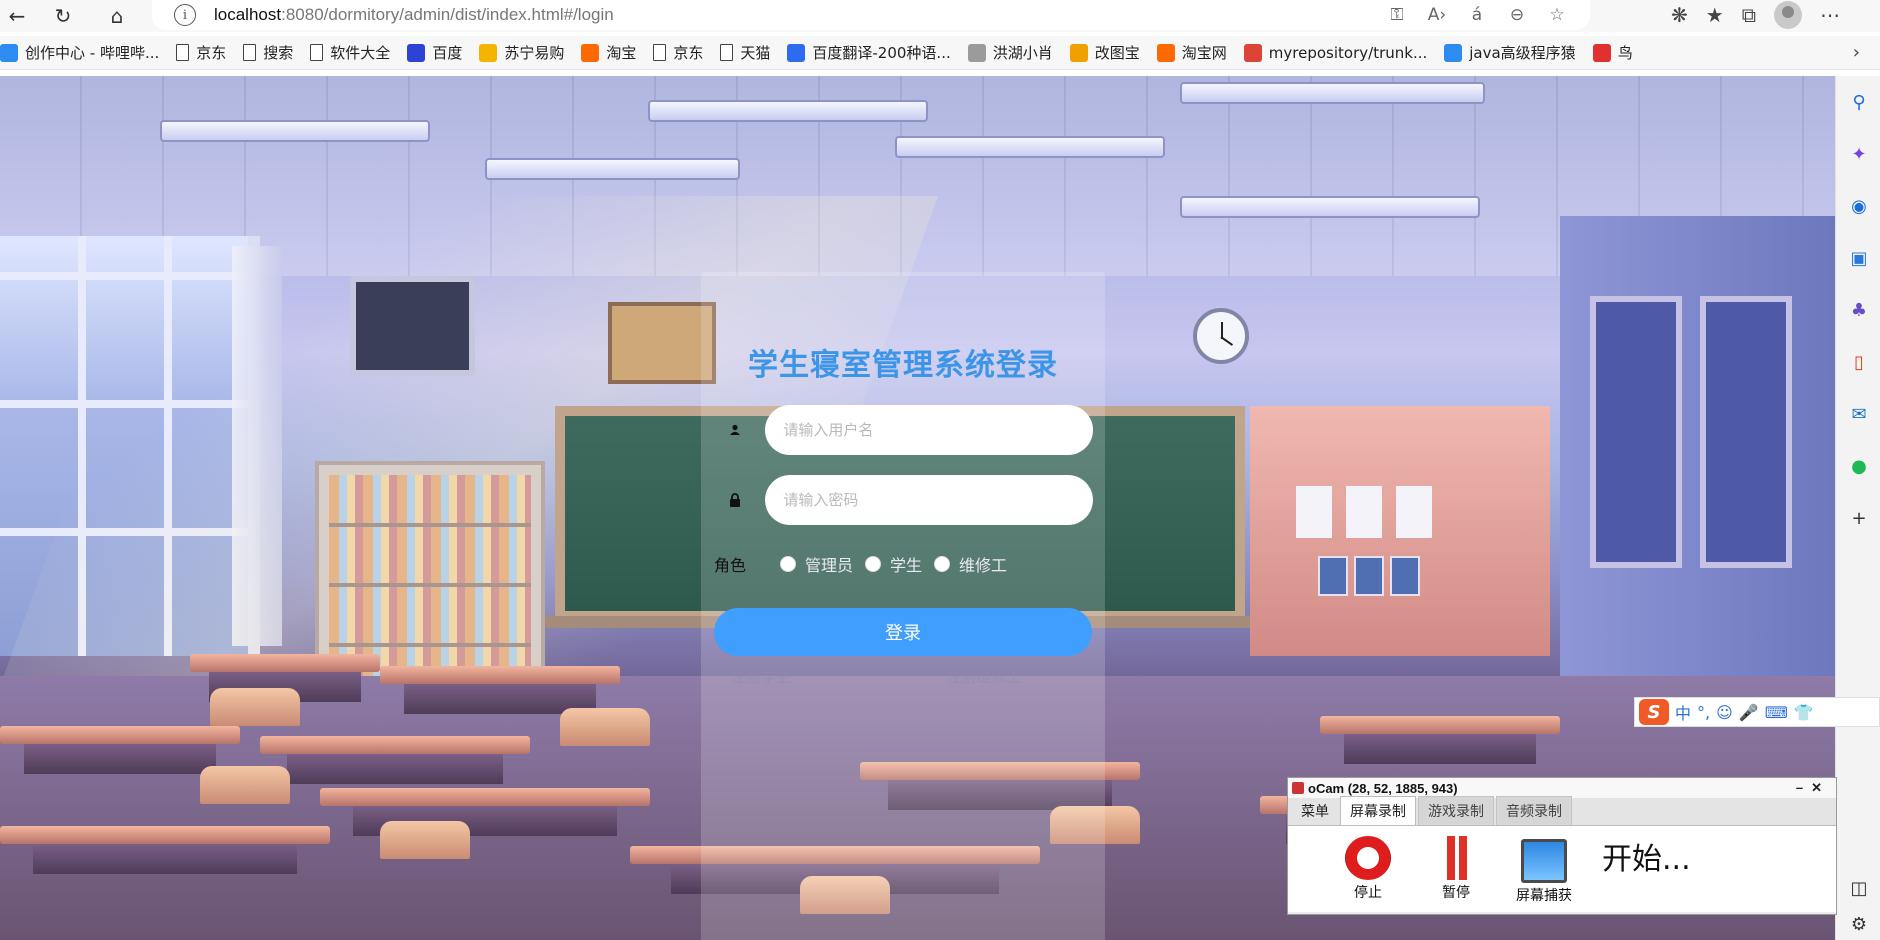 The height and width of the screenshot is (940, 1880). What do you see at coordinates (745, 52) in the screenshot?
I see `bookmark-item: 天猫` at bounding box center [745, 52].